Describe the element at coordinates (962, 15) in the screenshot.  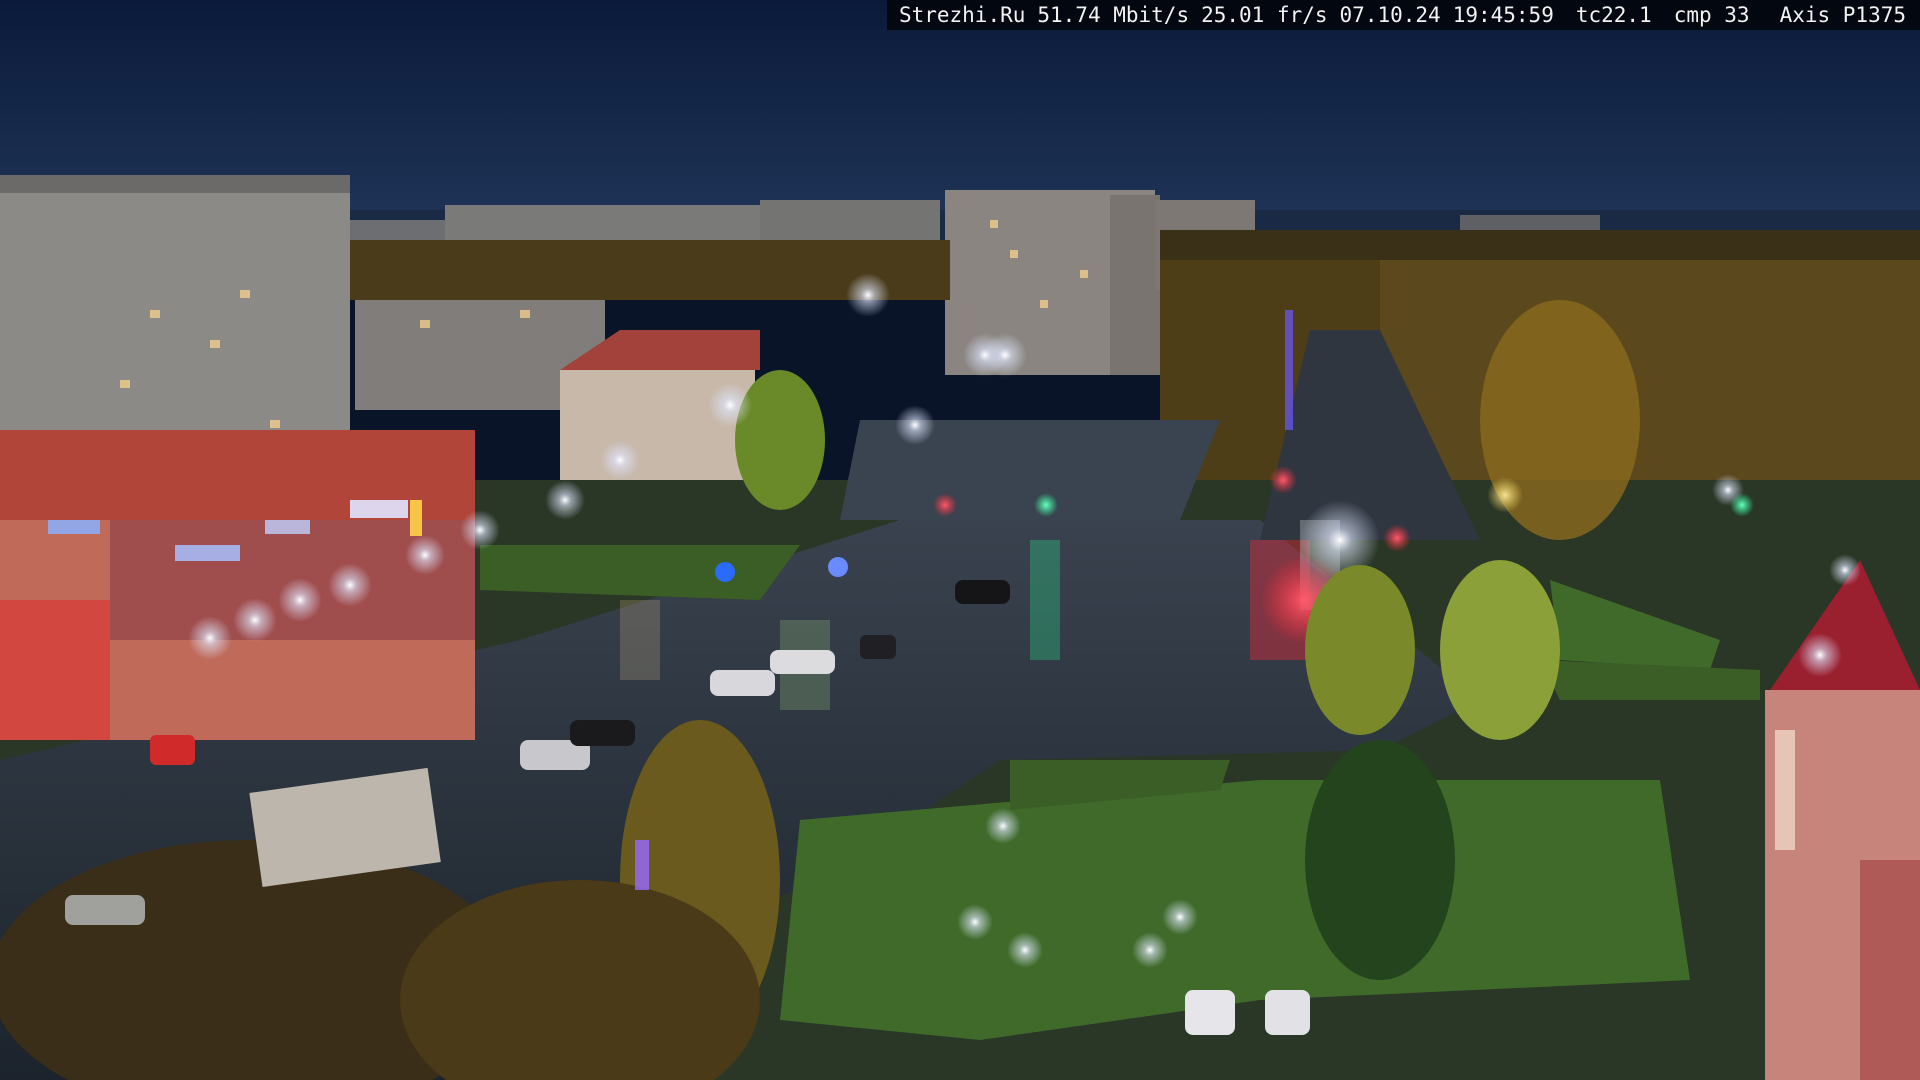
I see `osd-site: Strezhi.Ru` at that location.